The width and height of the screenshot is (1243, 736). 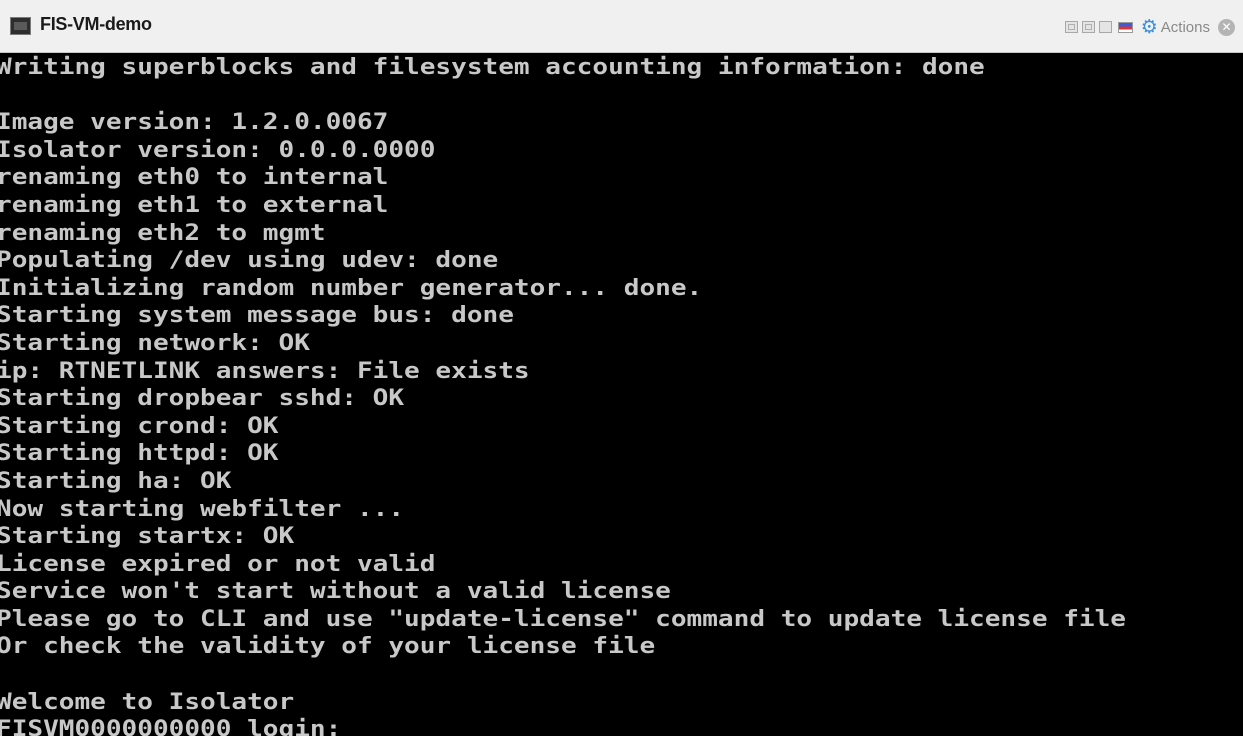 What do you see at coordinates (194, 123) in the screenshot?
I see `console-line: Image version: 1.2.0.0067` at bounding box center [194, 123].